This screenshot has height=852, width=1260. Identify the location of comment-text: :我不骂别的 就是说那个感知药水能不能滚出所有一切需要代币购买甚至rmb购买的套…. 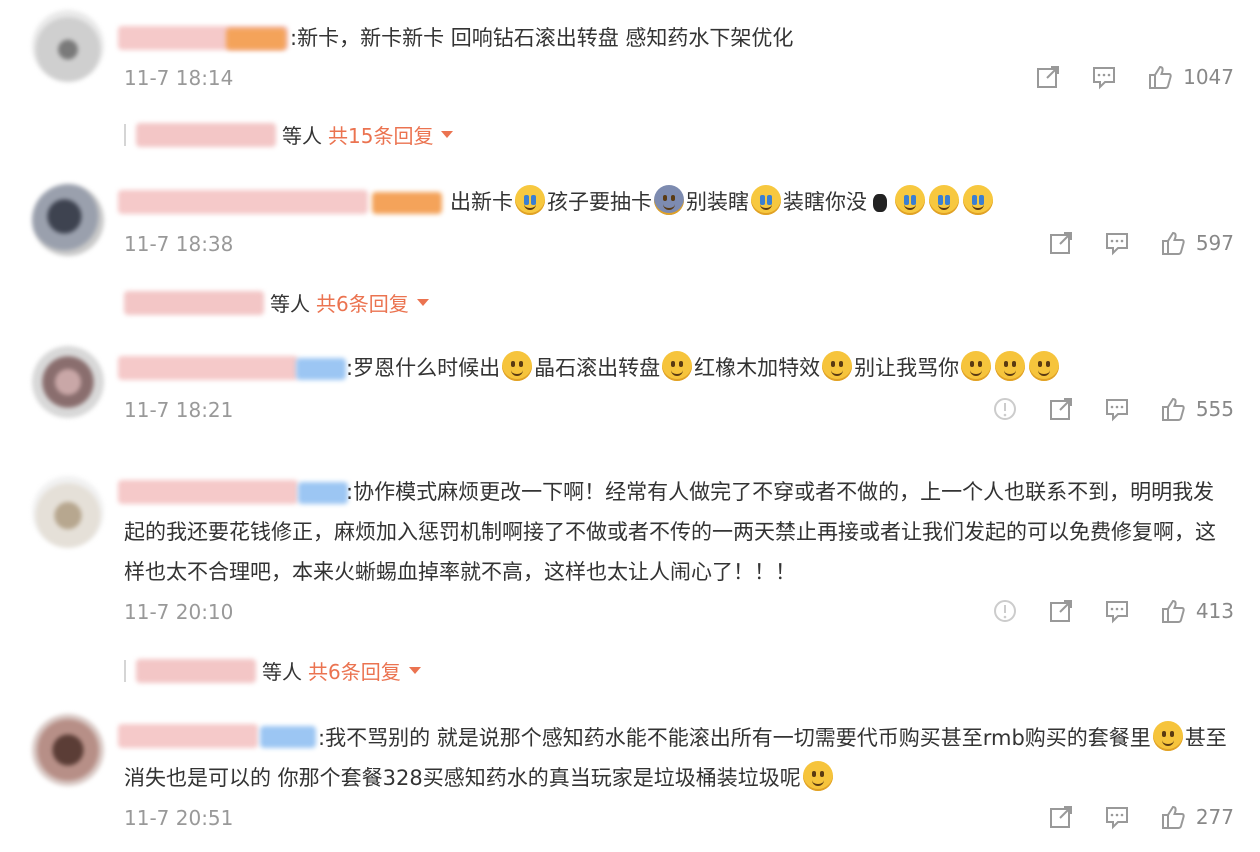
(679, 758).